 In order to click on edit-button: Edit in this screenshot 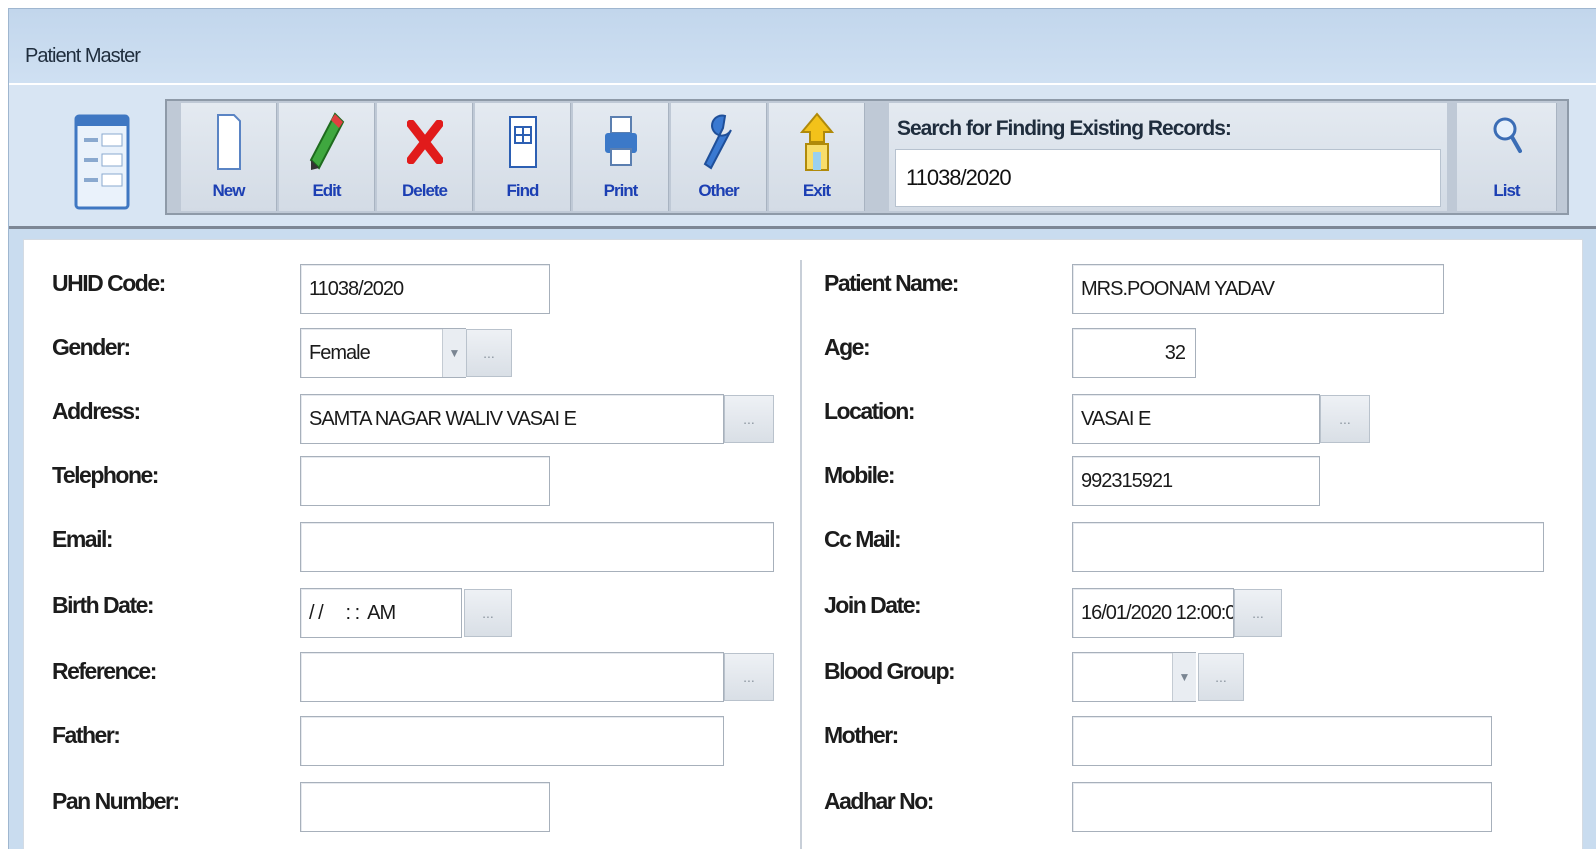, I will do `click(327, 157)`.